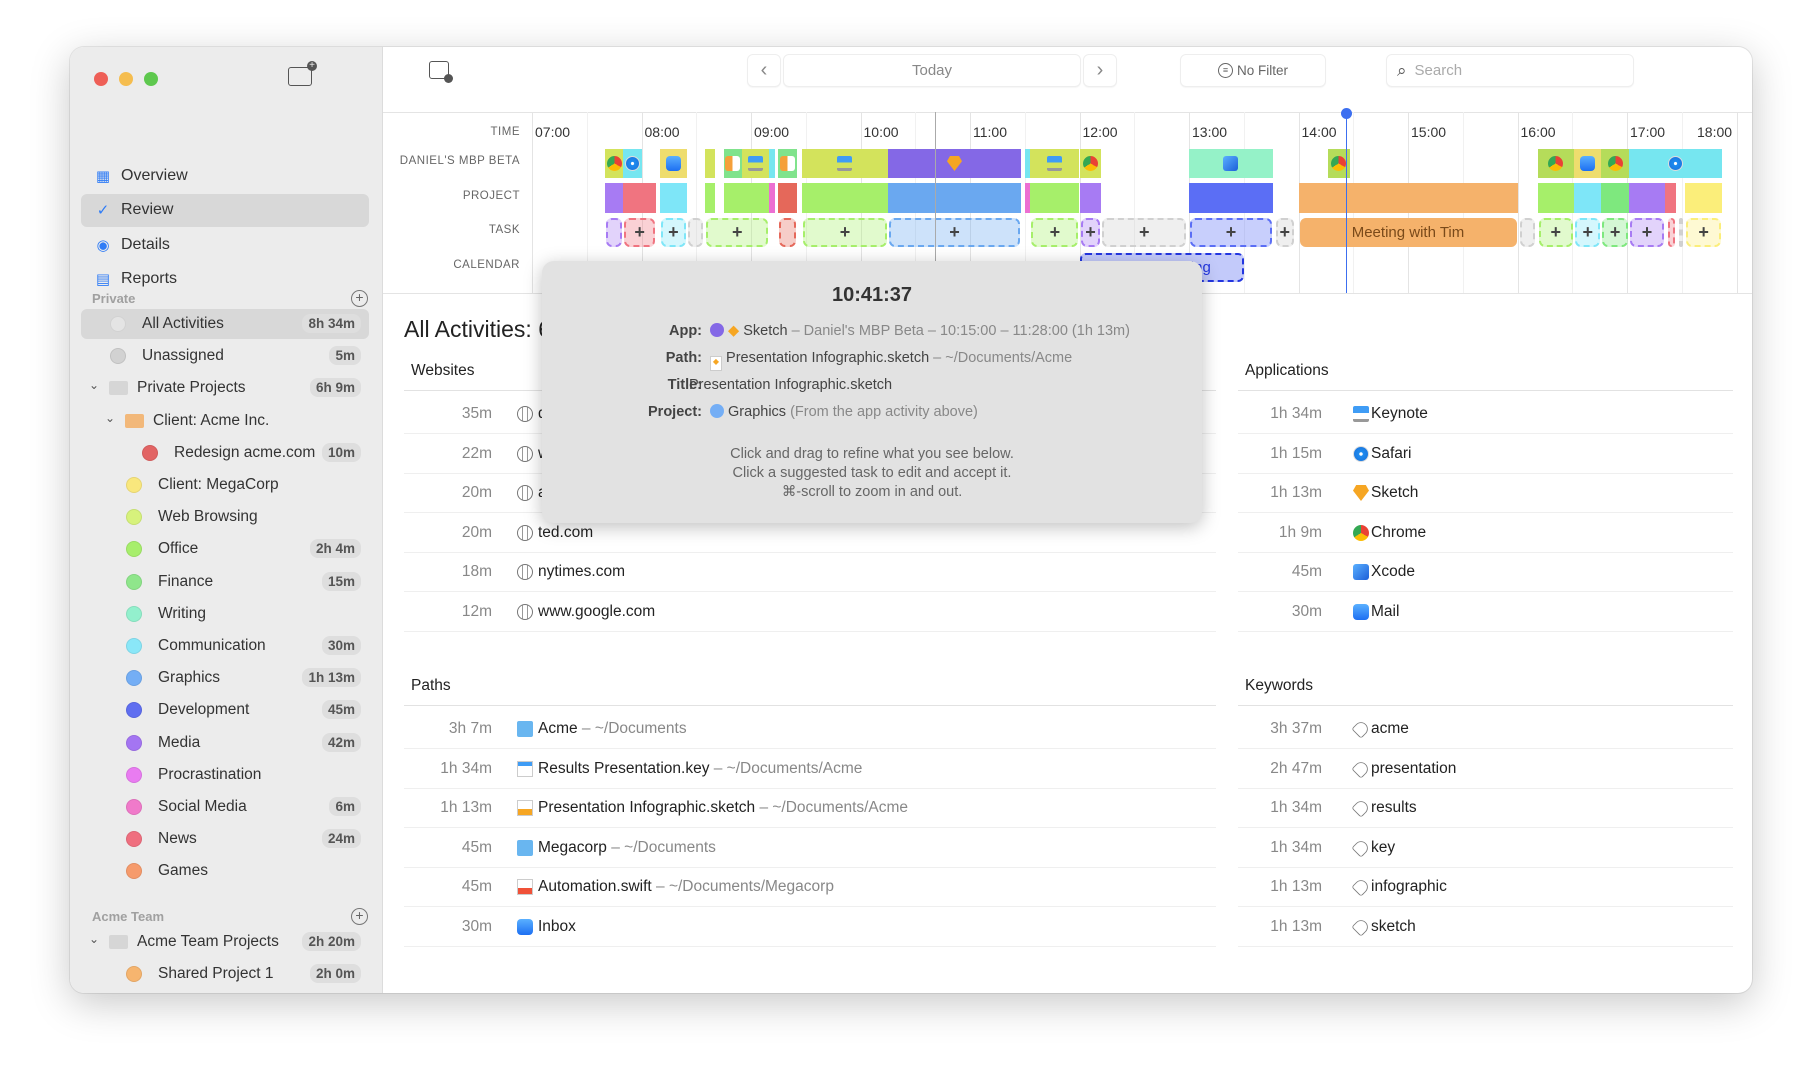 This screenshot has width=1813, height=1080. I want to click on applications-row: 1h 15m Safari, so click(1485, 454).